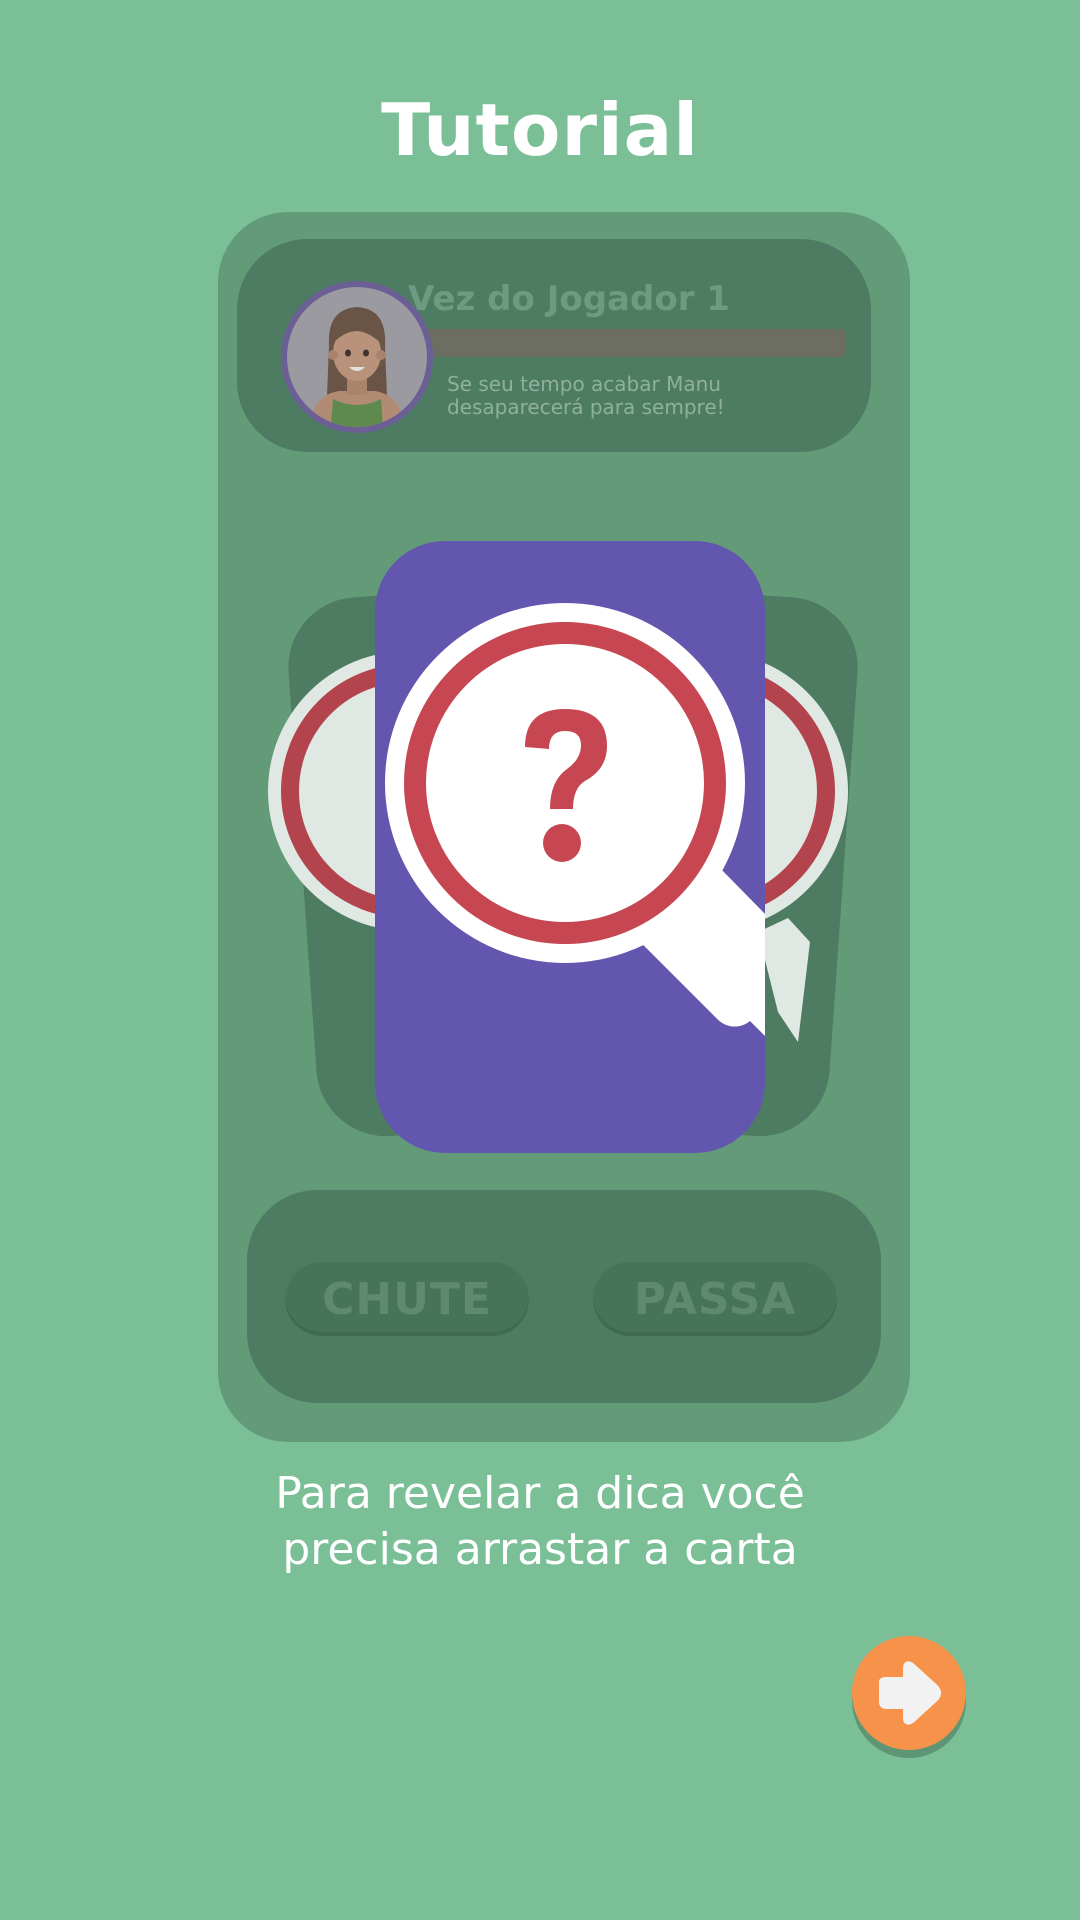 Image resolution: width=1080 pixels, height=1920 pixels. I want to click on guess-button: CHUTE, so click(407, 1299).